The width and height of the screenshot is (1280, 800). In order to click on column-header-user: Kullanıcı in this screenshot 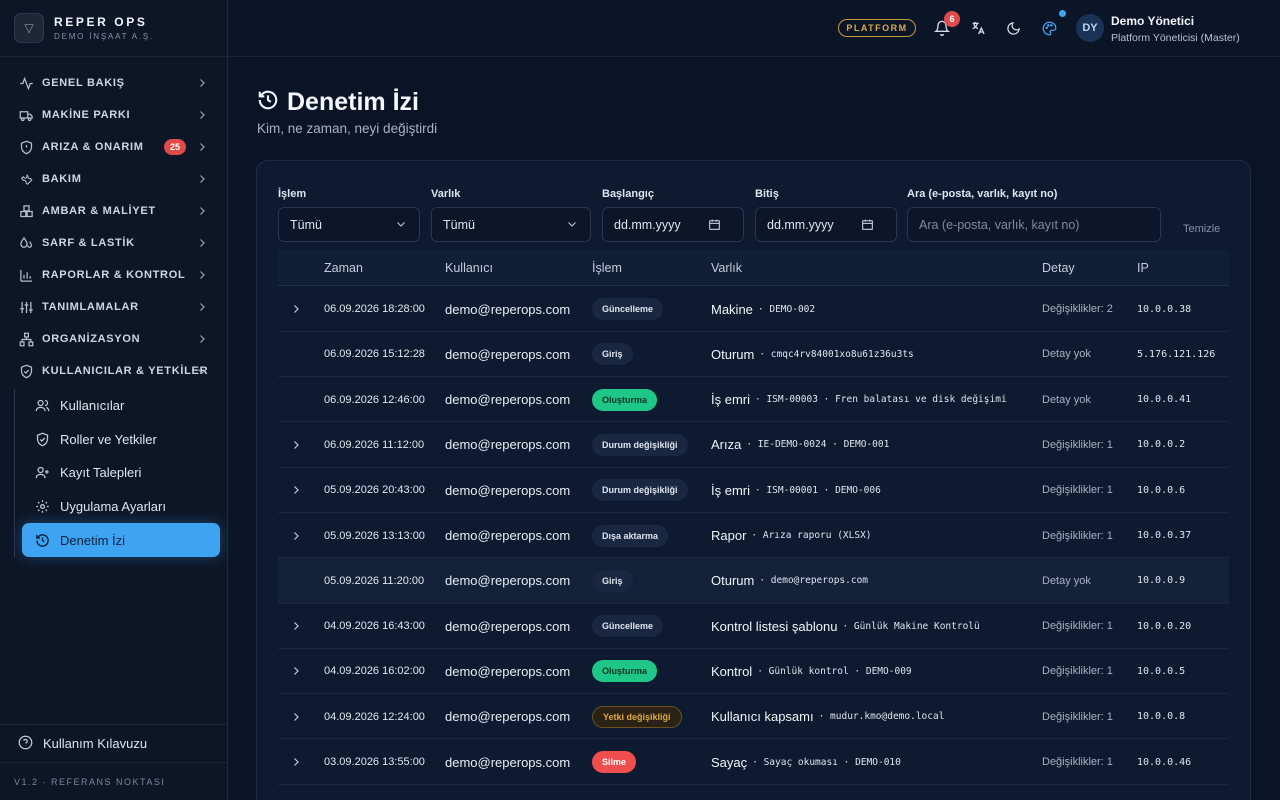, I will do `click(469, 268)`.